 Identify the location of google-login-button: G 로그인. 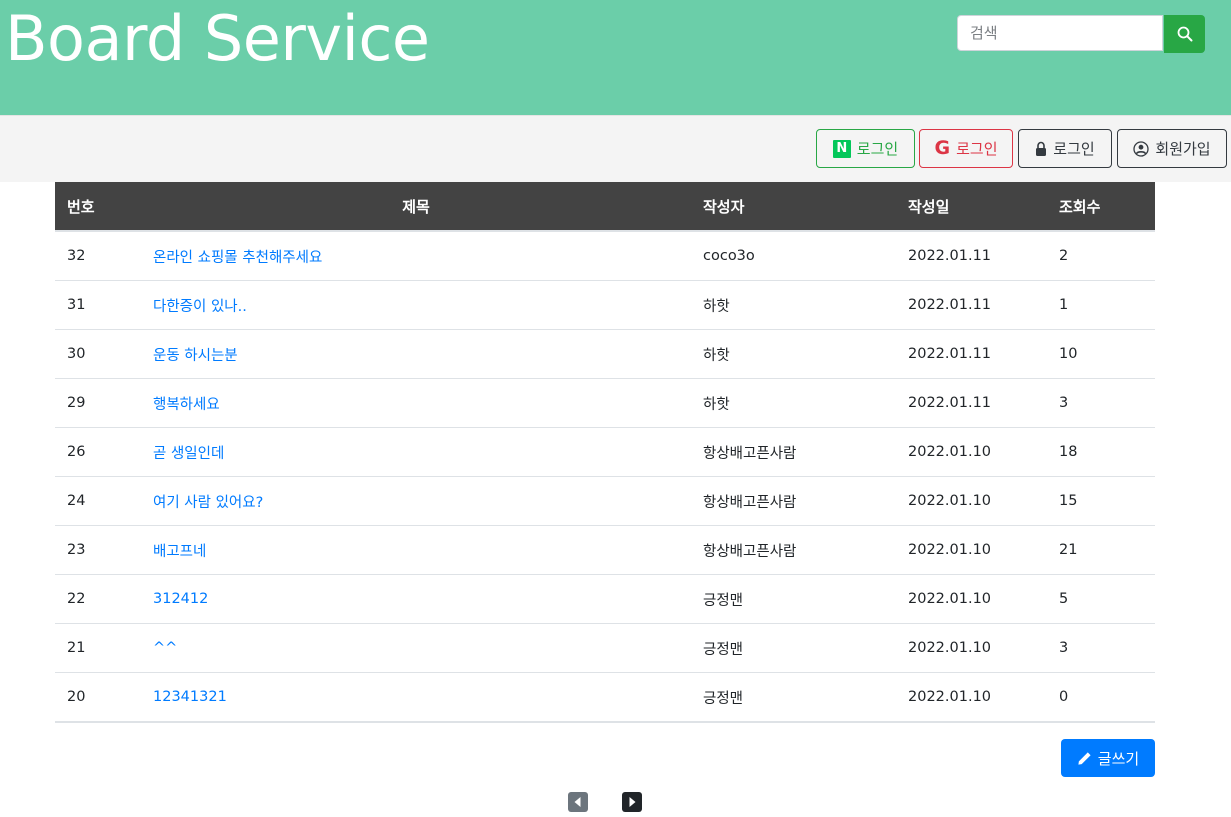
(966, 148).